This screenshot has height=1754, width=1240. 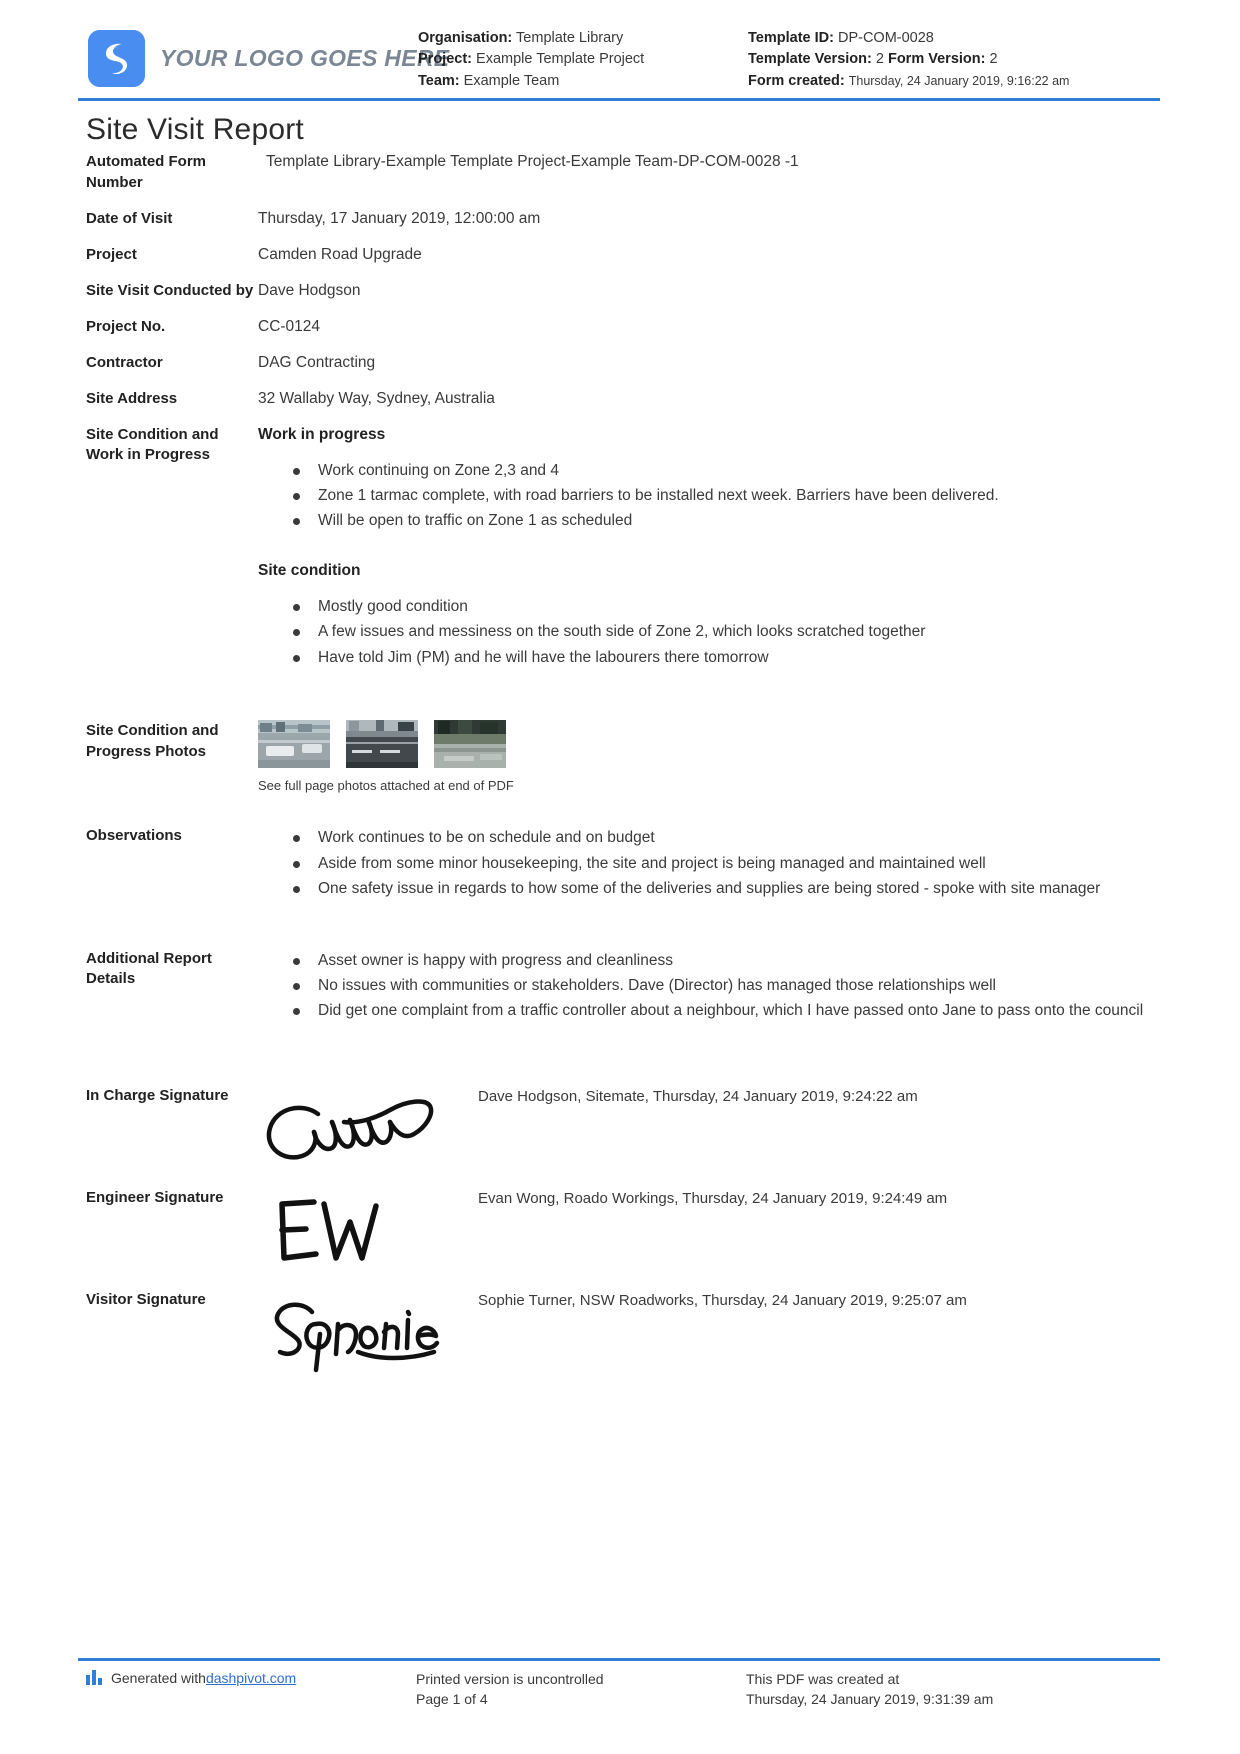 What do you see at coordinates (511, 80) in the screenshot?
I see `team-value: Example Team` at bounding box center [511, 80].